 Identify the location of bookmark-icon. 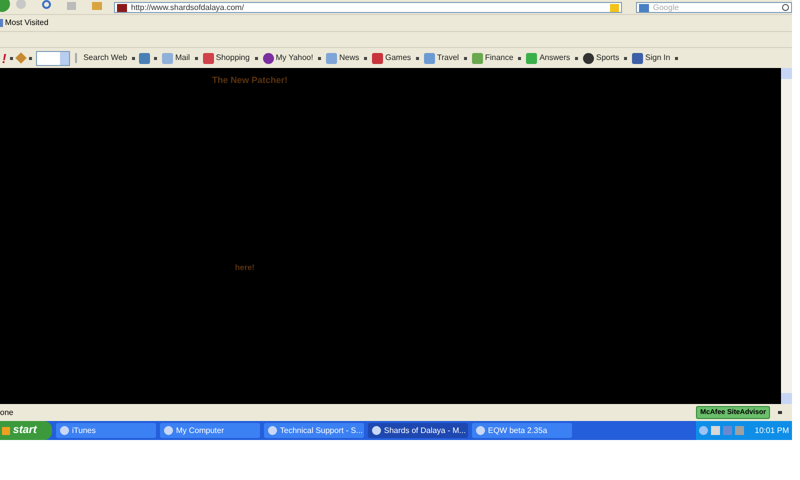
(1, 23).